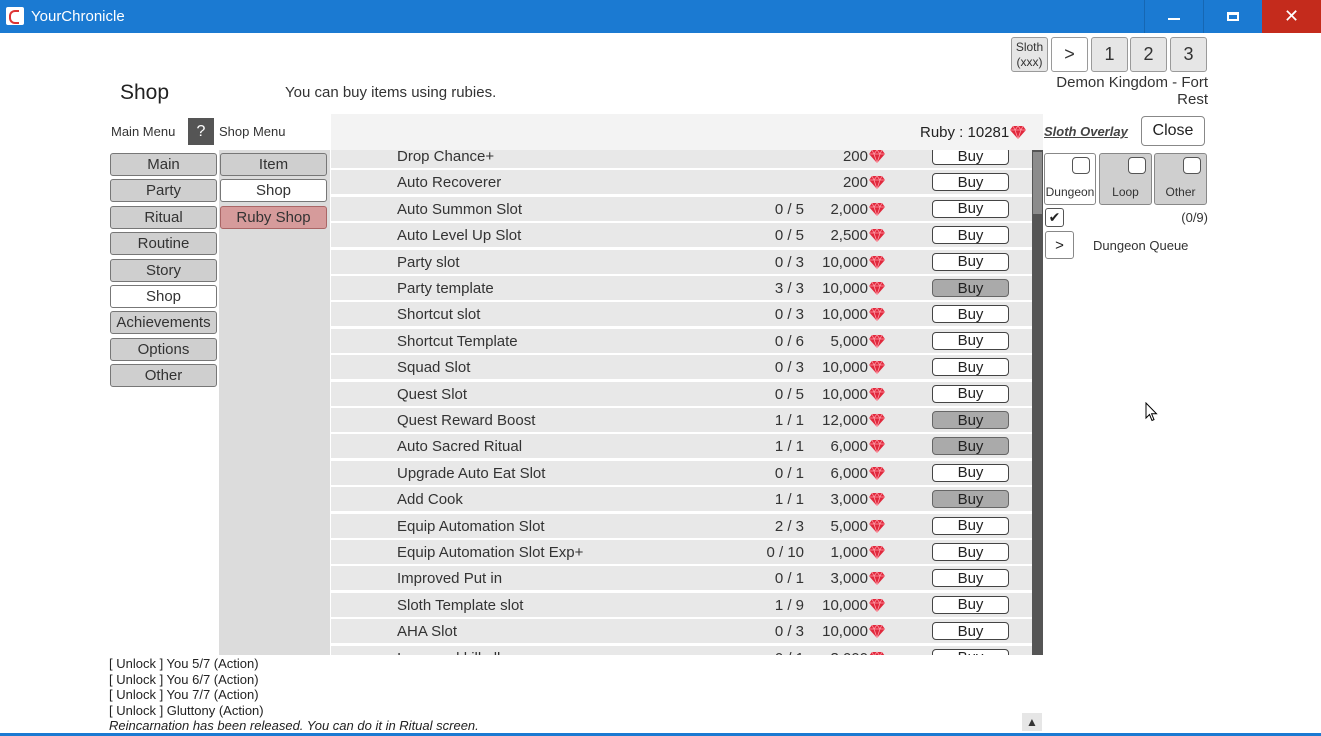 The width and height of the screenshot is (1321, 736). Describe the element at coordinates (857, 552) in the screenshot. I see `item-price: 1,000` at that location.